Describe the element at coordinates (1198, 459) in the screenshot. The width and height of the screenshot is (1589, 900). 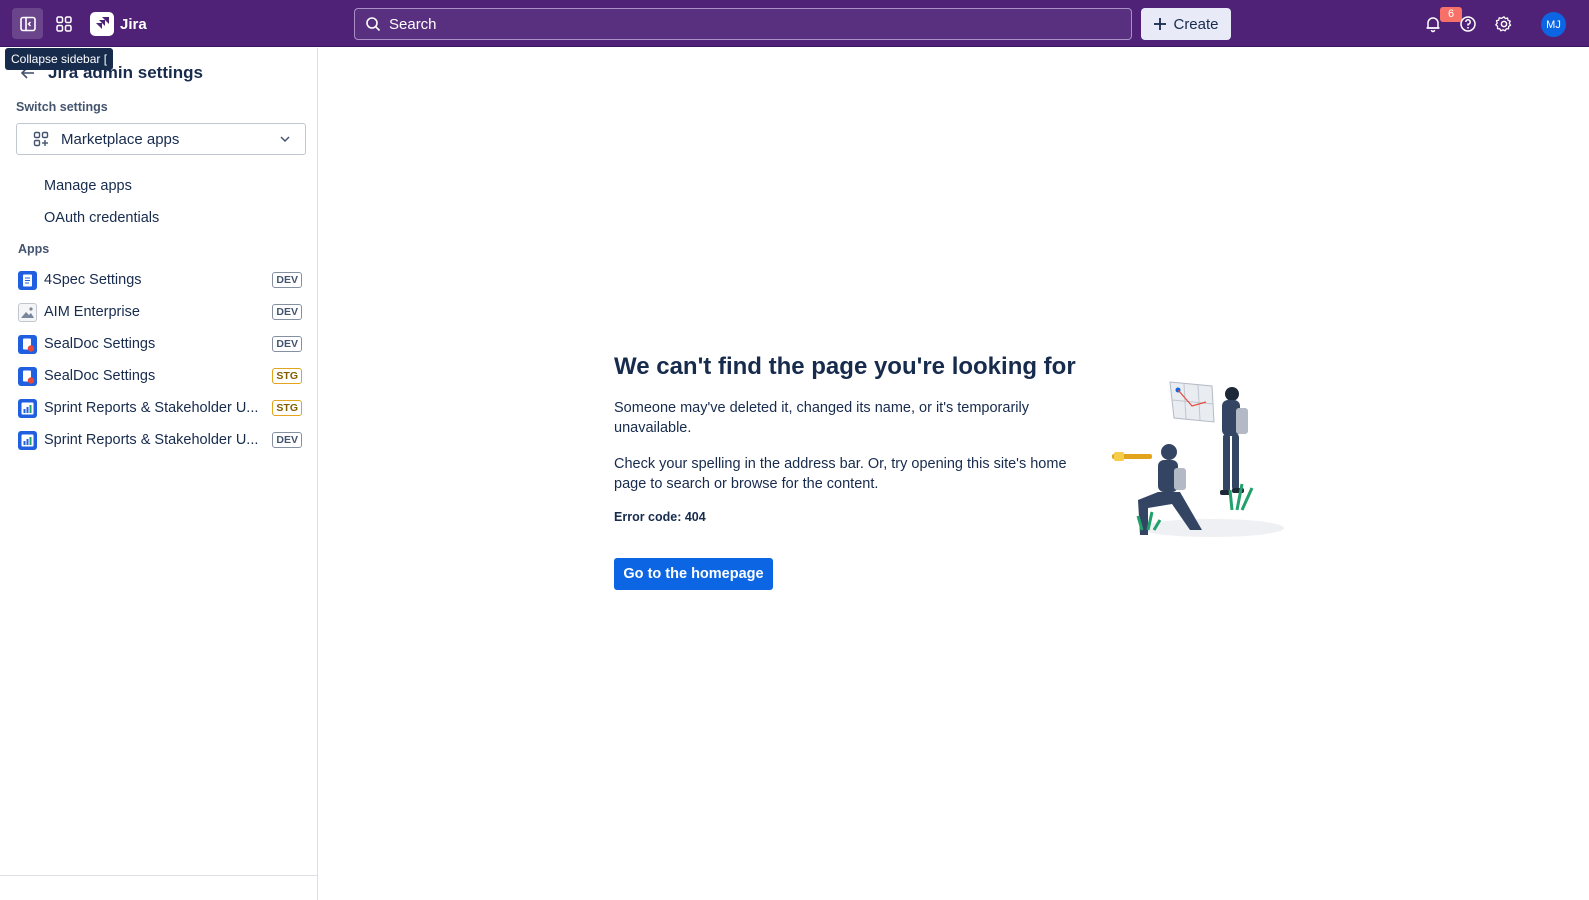
I see `explorers-illustration` at that location.